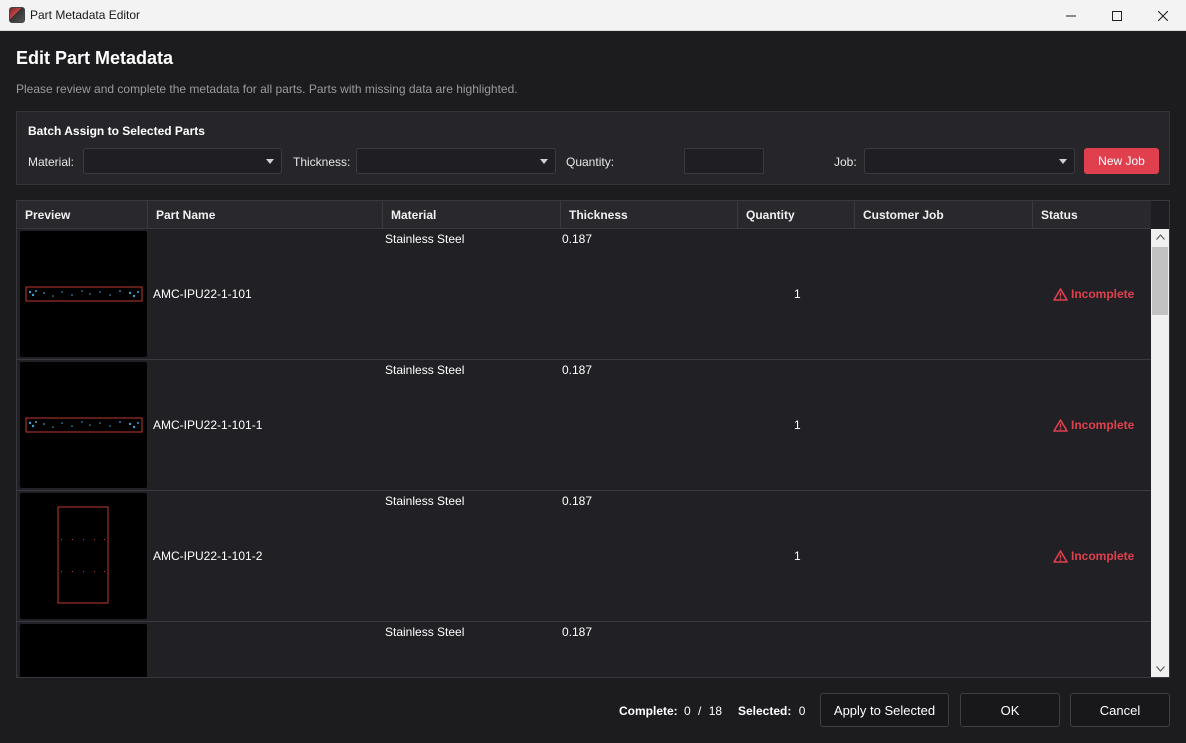 The image size is (1186, 743). Describe the element at coordinates (322, 162) in the screenshot. I see `thickness-label: Thickness:` at that location.